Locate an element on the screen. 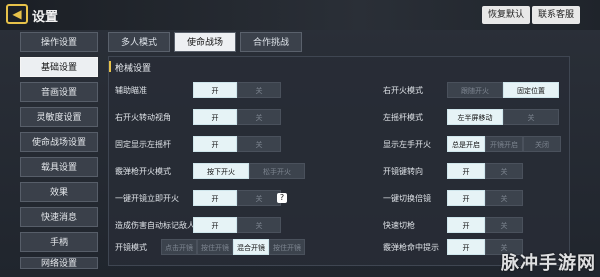  toggle-option-release: 松手开火 is located at coordinates (277, 171).